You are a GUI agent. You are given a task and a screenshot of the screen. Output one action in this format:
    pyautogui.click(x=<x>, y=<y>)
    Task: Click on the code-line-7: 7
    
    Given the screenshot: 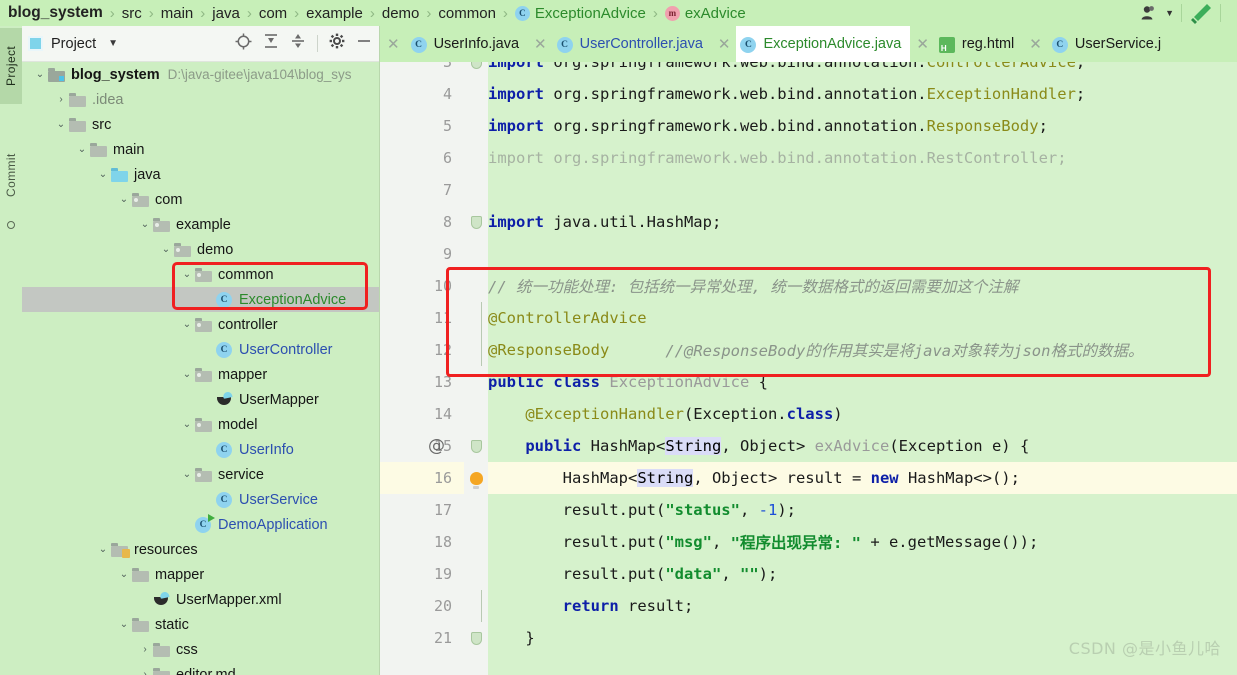 What is the action you would take?
    pyautogui.click(x=808, y=190)
    